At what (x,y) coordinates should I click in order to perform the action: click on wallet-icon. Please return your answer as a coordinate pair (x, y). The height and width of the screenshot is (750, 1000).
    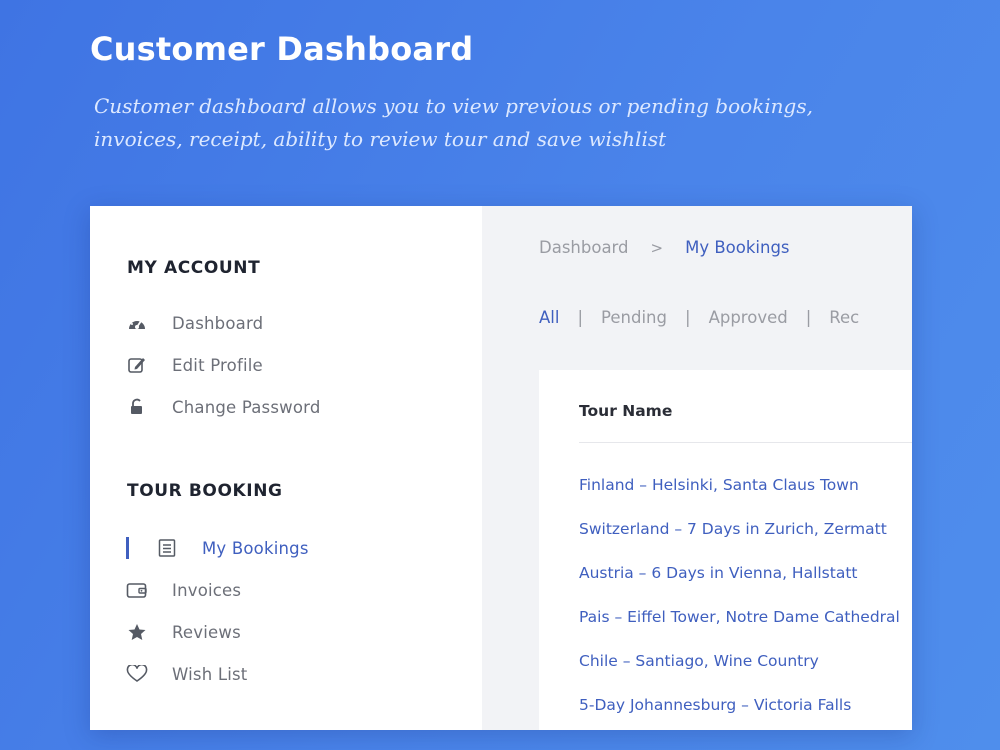
    Looking at the image, I should click on (137, 590).